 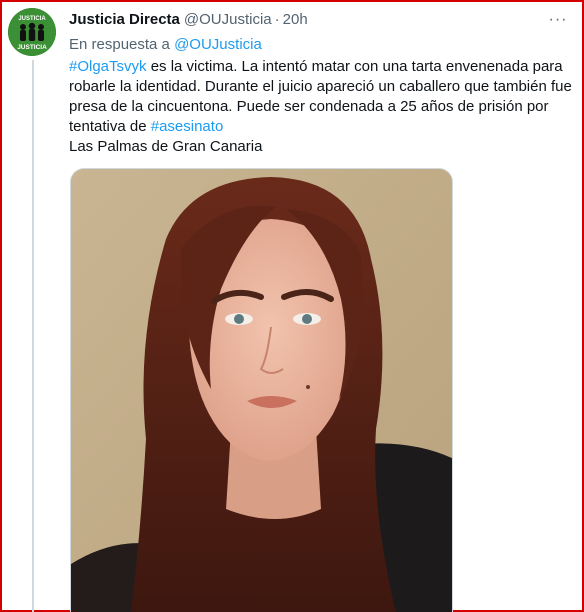 What do you see at coordinates (321, 45) in the screenshot?
I see `reply-context: En respuesta a @OUJusticia` at bounding box center [321, 45].